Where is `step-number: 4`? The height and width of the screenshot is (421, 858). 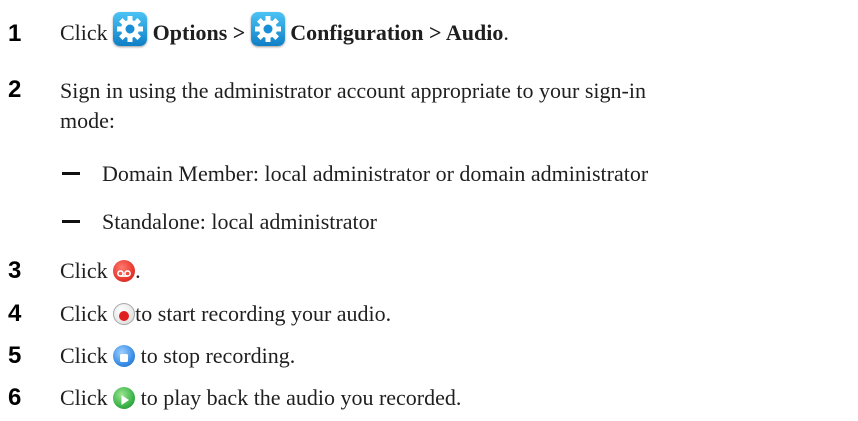 step-number: 4 is located at coordinates (15, 313).